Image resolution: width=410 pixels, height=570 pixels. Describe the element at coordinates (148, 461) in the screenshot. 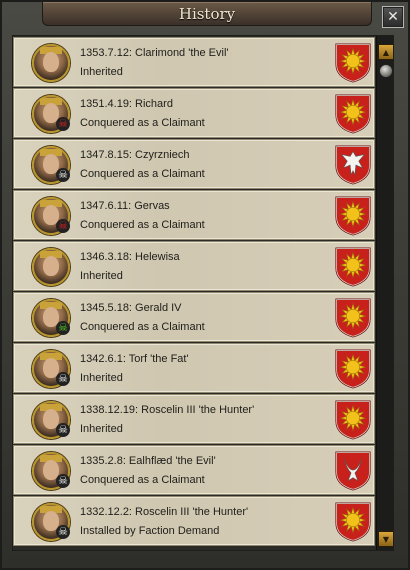

I see `ruler-date-name: 1335.2.8: Ealhflæd 'the Evil'` at that location.